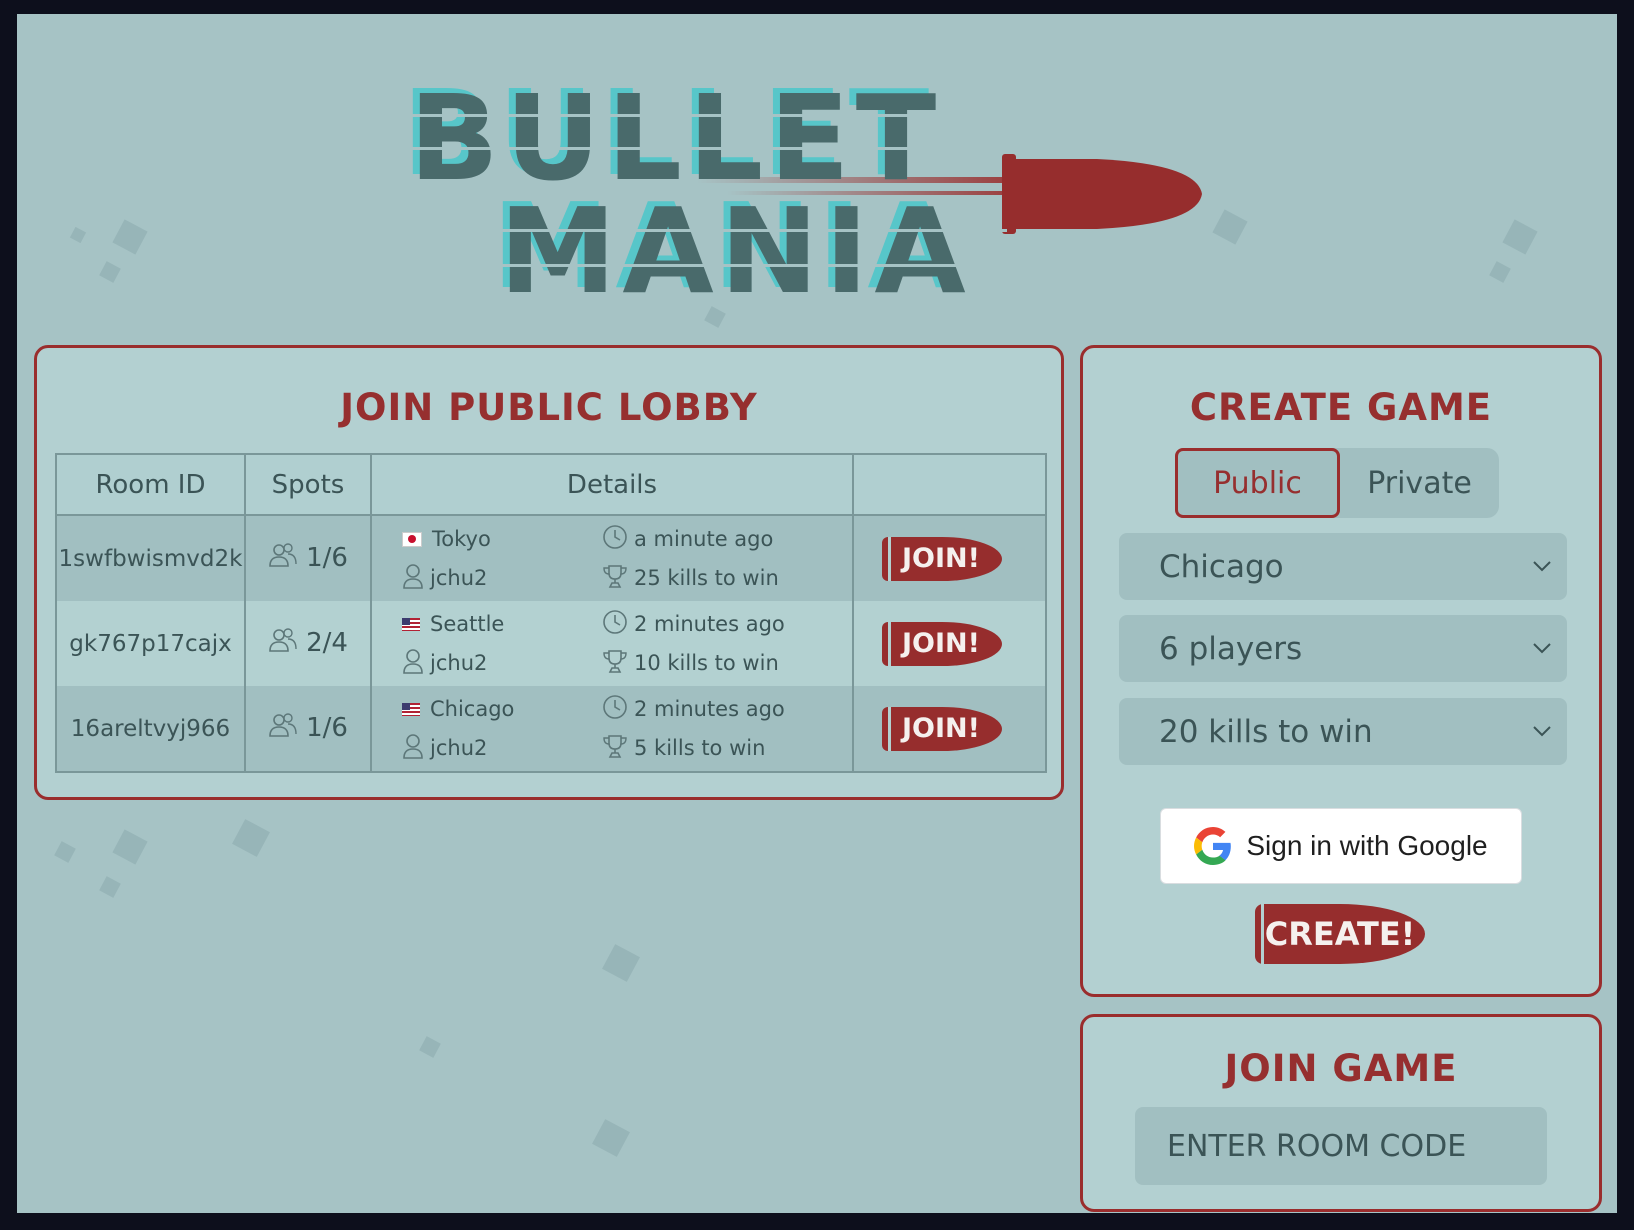 The width and height of the screenshot is (1634, 1230). I want to click on private-toggle: Private, so click(1419, 483).